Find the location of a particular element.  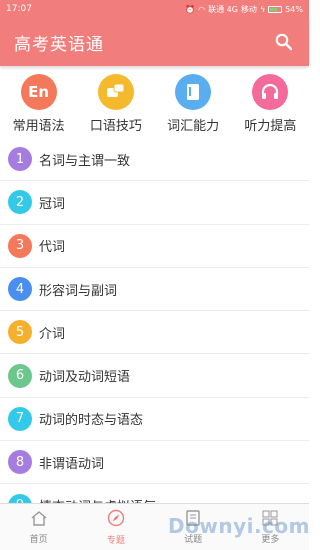

category-grammar: En 常用语法 is located at coordinates (38, 102).